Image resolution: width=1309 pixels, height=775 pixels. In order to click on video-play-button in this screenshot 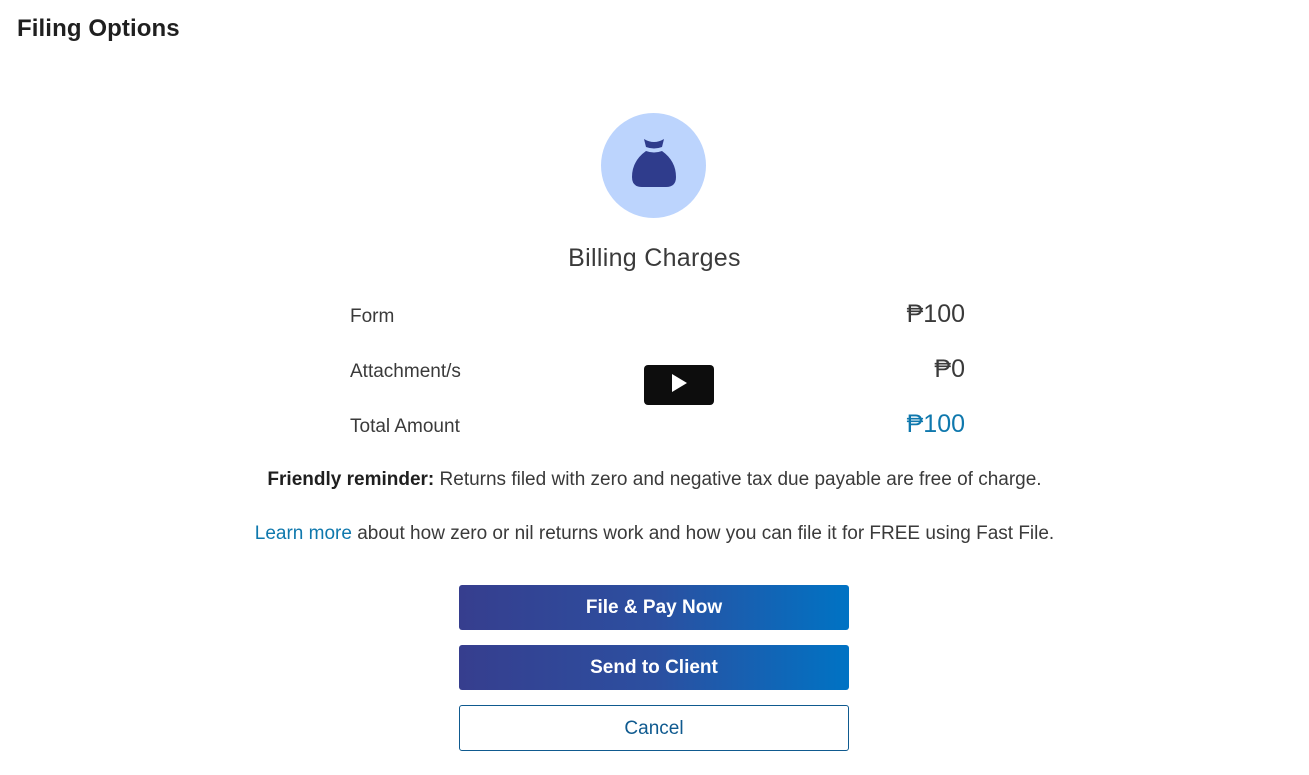, I will do `click(679, 385)`.